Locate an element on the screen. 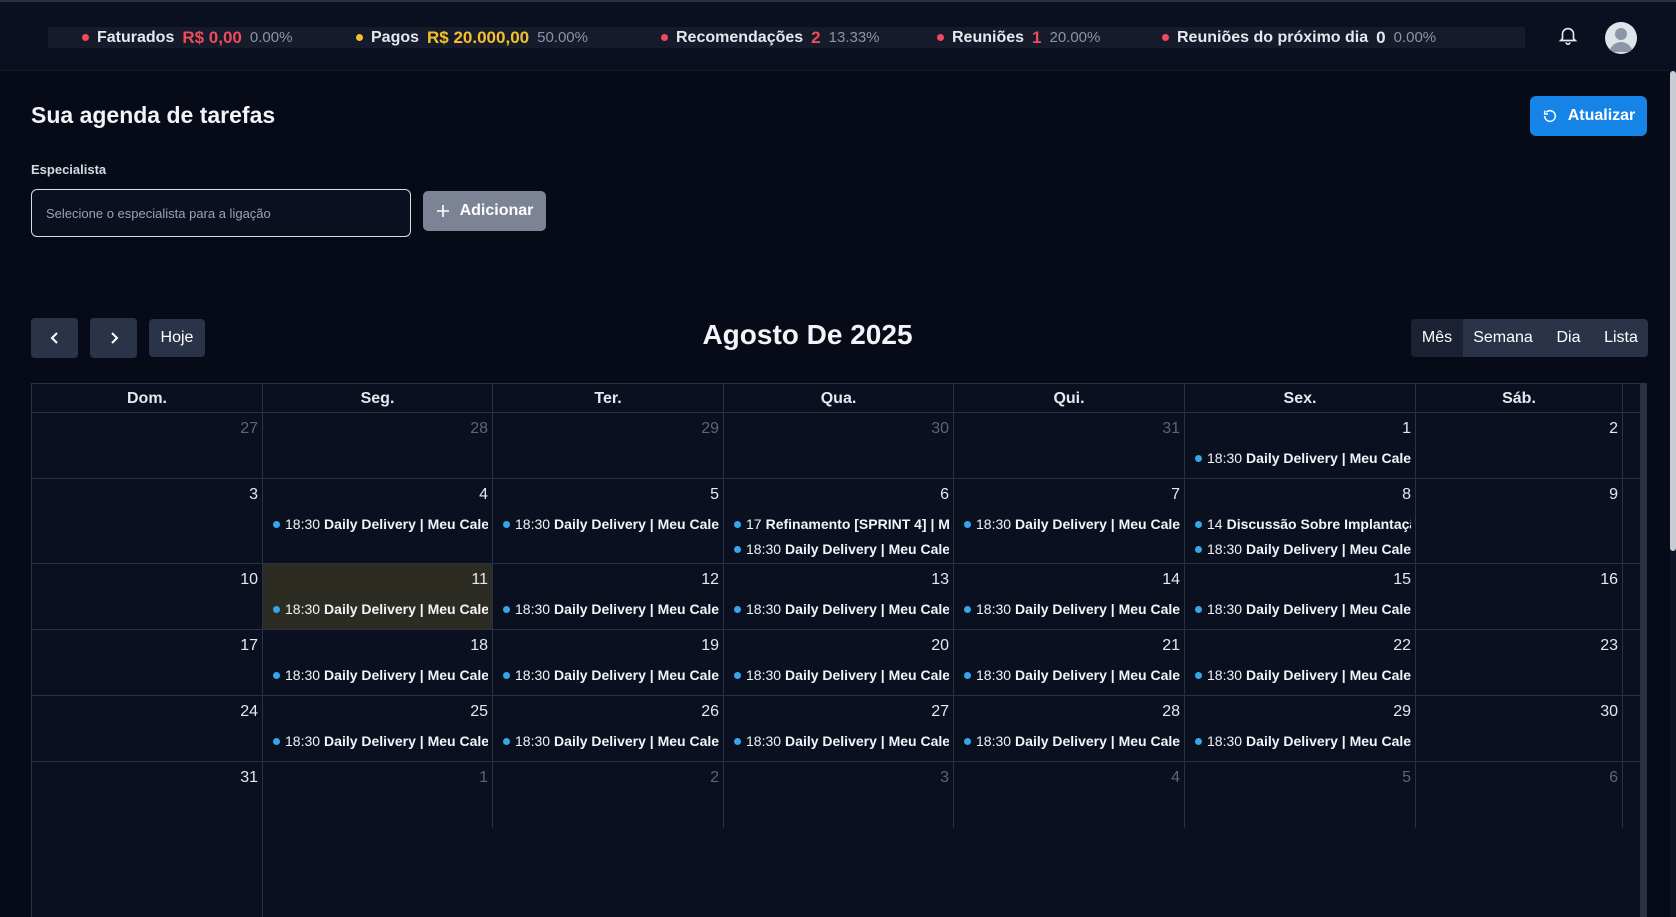 The height and width of the screenshot is (917, 1676). day-number: 25 is located at coordinates (479, 712).